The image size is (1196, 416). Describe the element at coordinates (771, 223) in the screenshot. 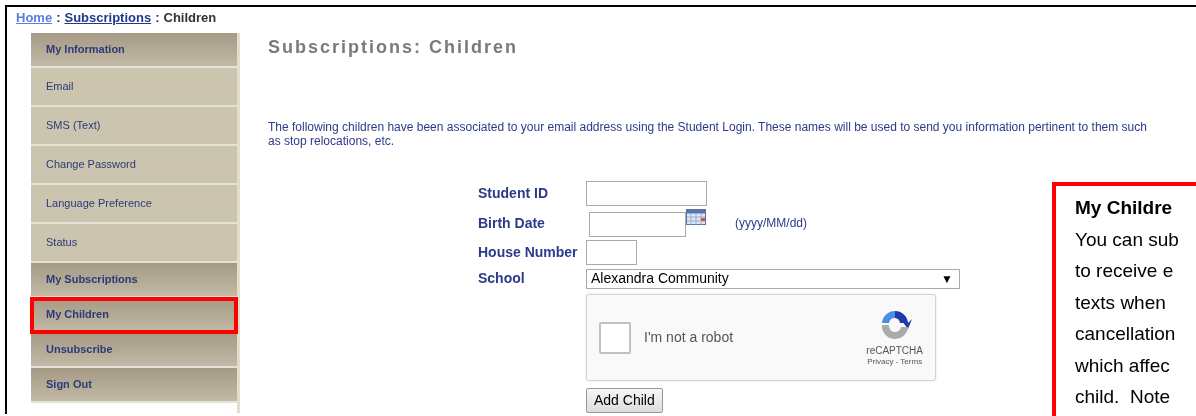

I see `format-hint: (yyyy/MM/dd)` at that location.